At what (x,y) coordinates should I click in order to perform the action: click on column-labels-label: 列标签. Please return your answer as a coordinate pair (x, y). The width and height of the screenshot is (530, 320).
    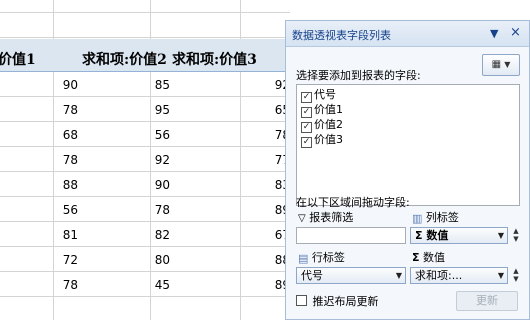
    Looking at the image, I should click on (442, 217).